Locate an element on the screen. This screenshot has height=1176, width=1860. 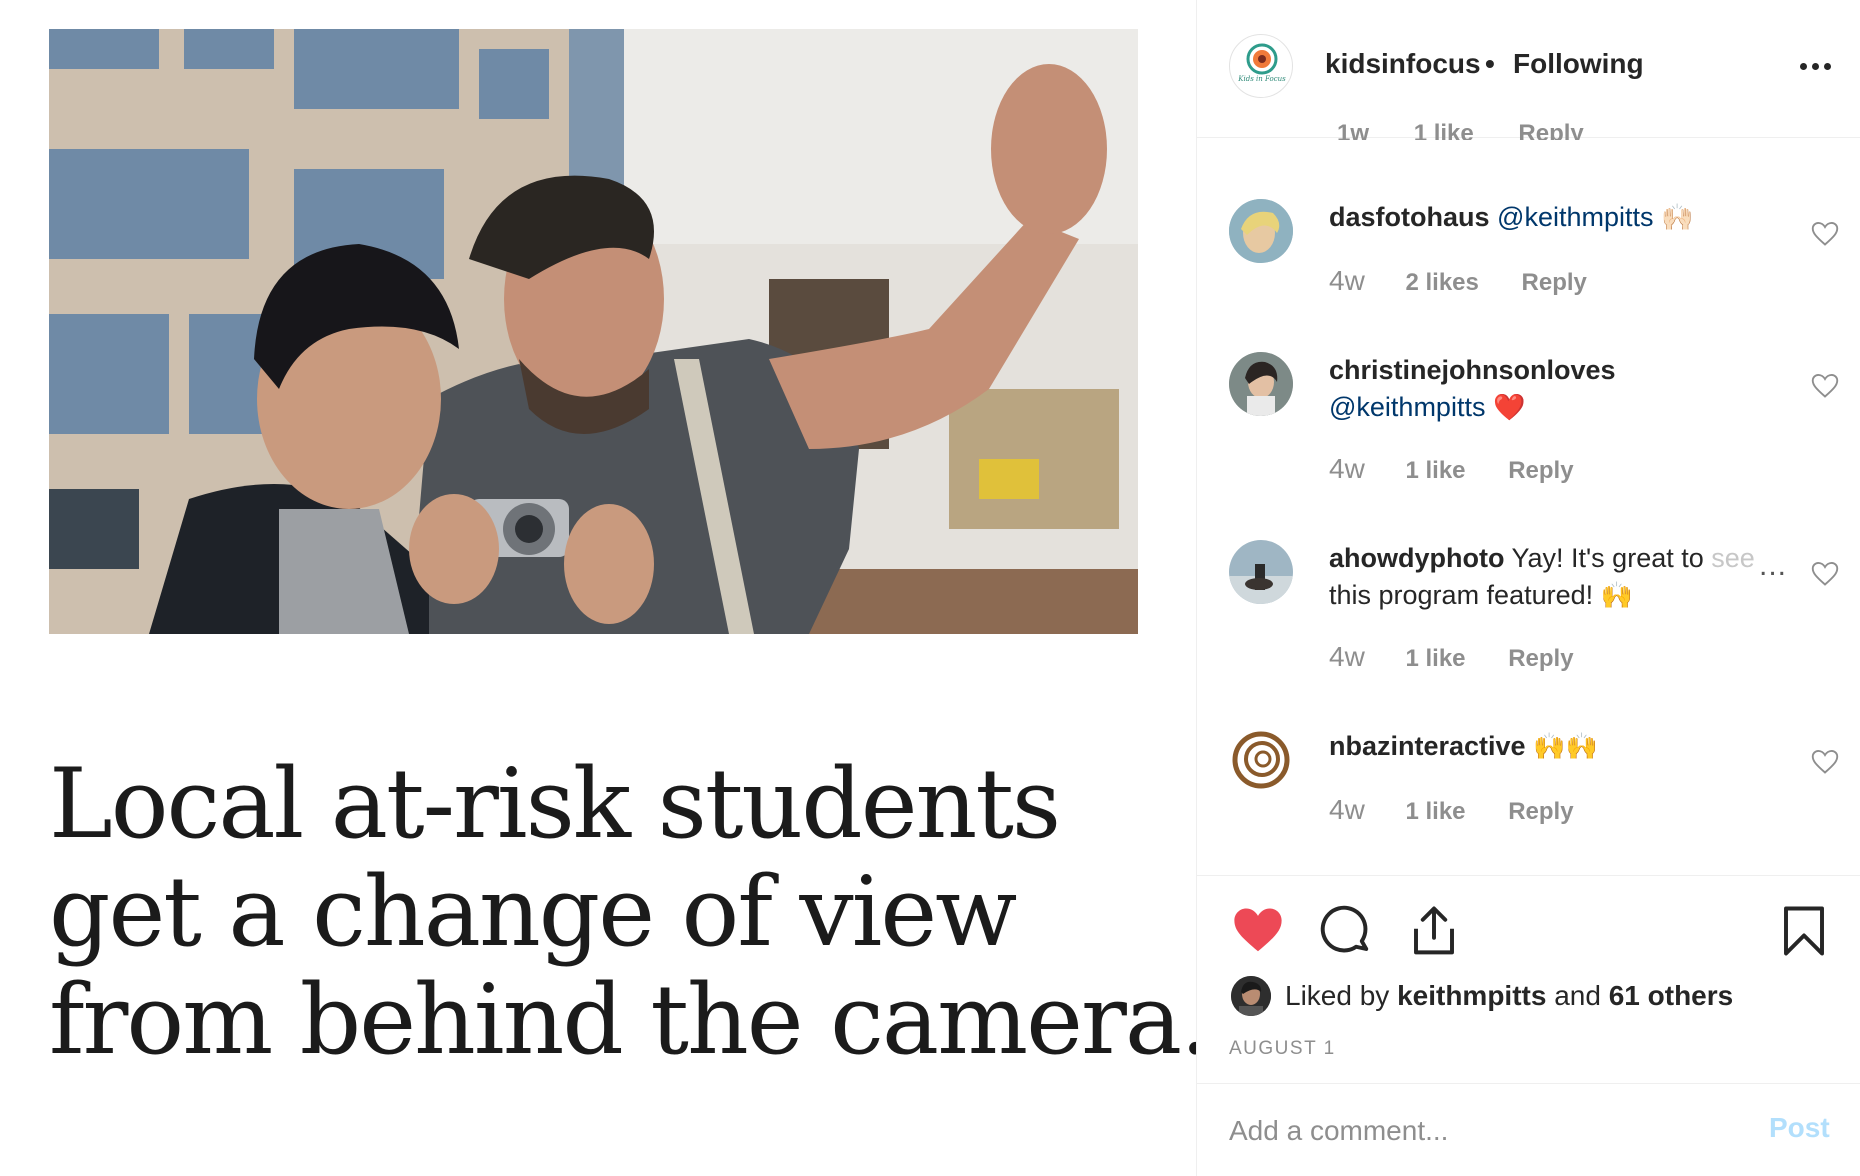
header-username: kidsinfocus is located at coordinates (1403, 64).